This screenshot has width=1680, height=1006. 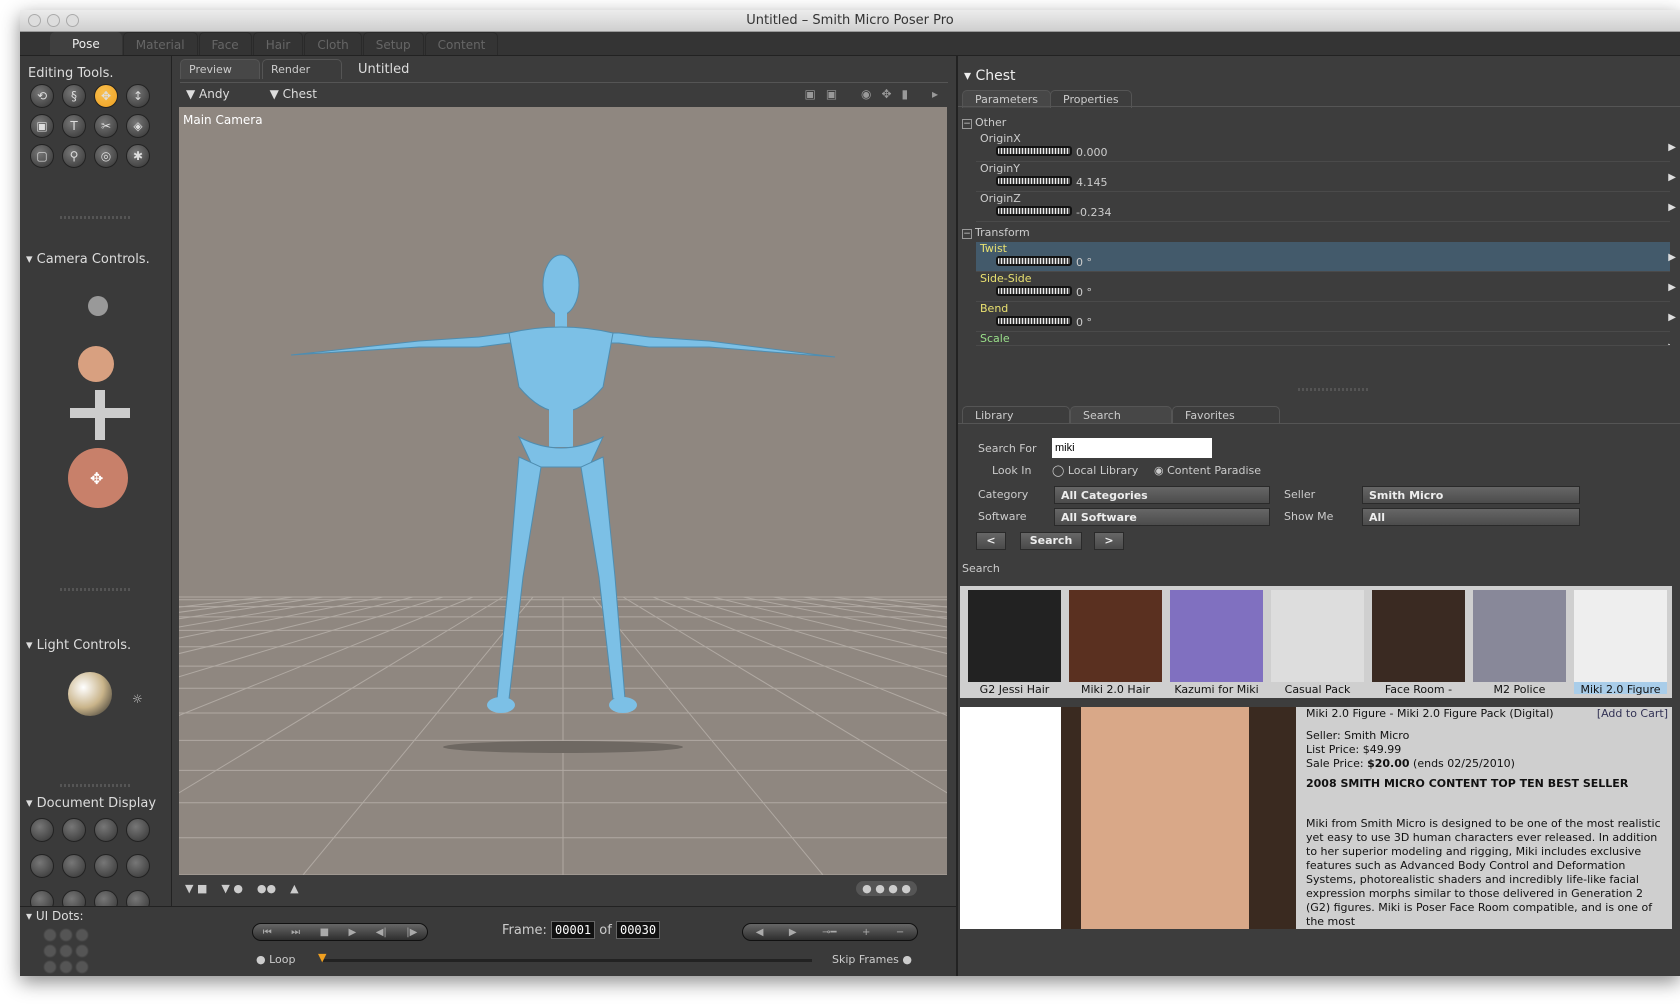 I want to click on parameter-dial-row: OriginY 4.145 ▶, so click(x=1326, y=177).